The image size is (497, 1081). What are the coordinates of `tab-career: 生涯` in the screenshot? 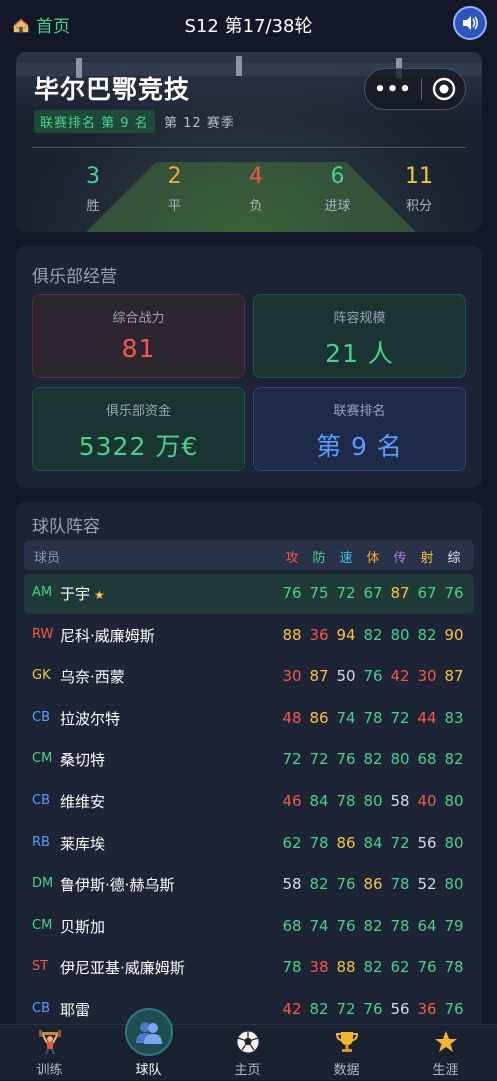 It's located at (445, 1053).